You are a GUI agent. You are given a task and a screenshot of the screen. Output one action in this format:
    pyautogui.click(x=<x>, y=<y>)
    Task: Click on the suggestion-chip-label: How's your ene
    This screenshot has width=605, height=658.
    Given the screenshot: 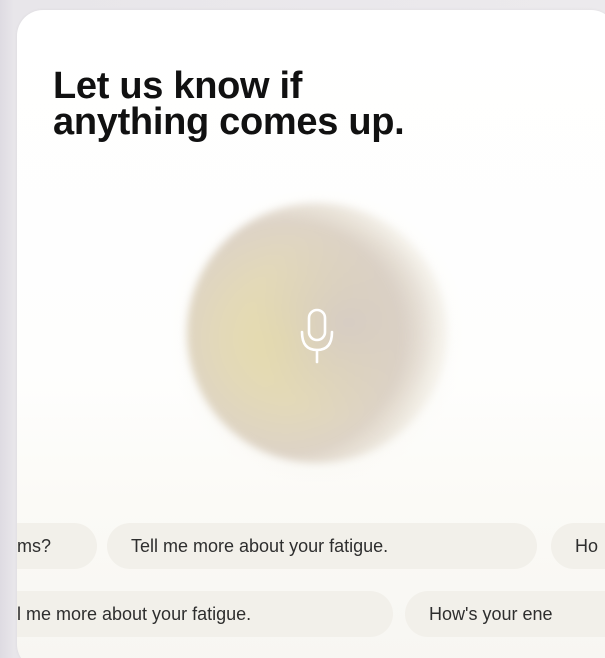 What is the action you would take?
    pyautogui.click(x=491, y=614)
    